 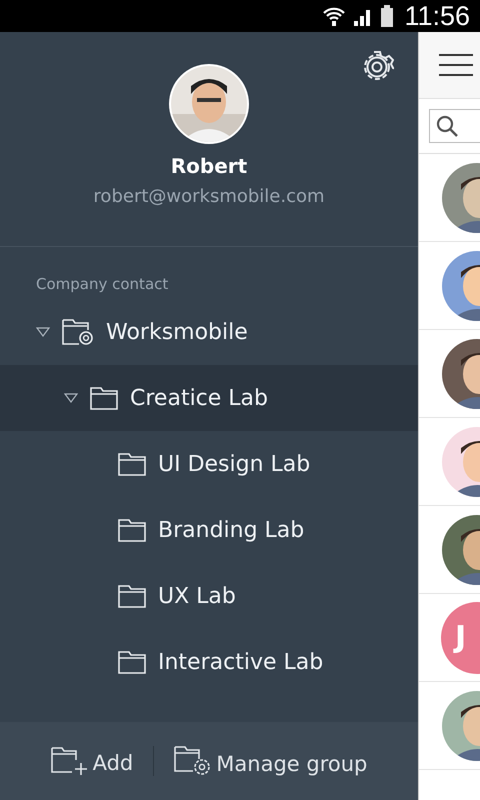 What do you see at coordinates (209, 464) in the screenshot?
I see `tree-item: UI Design Lab` at bounding box center [209, 464].